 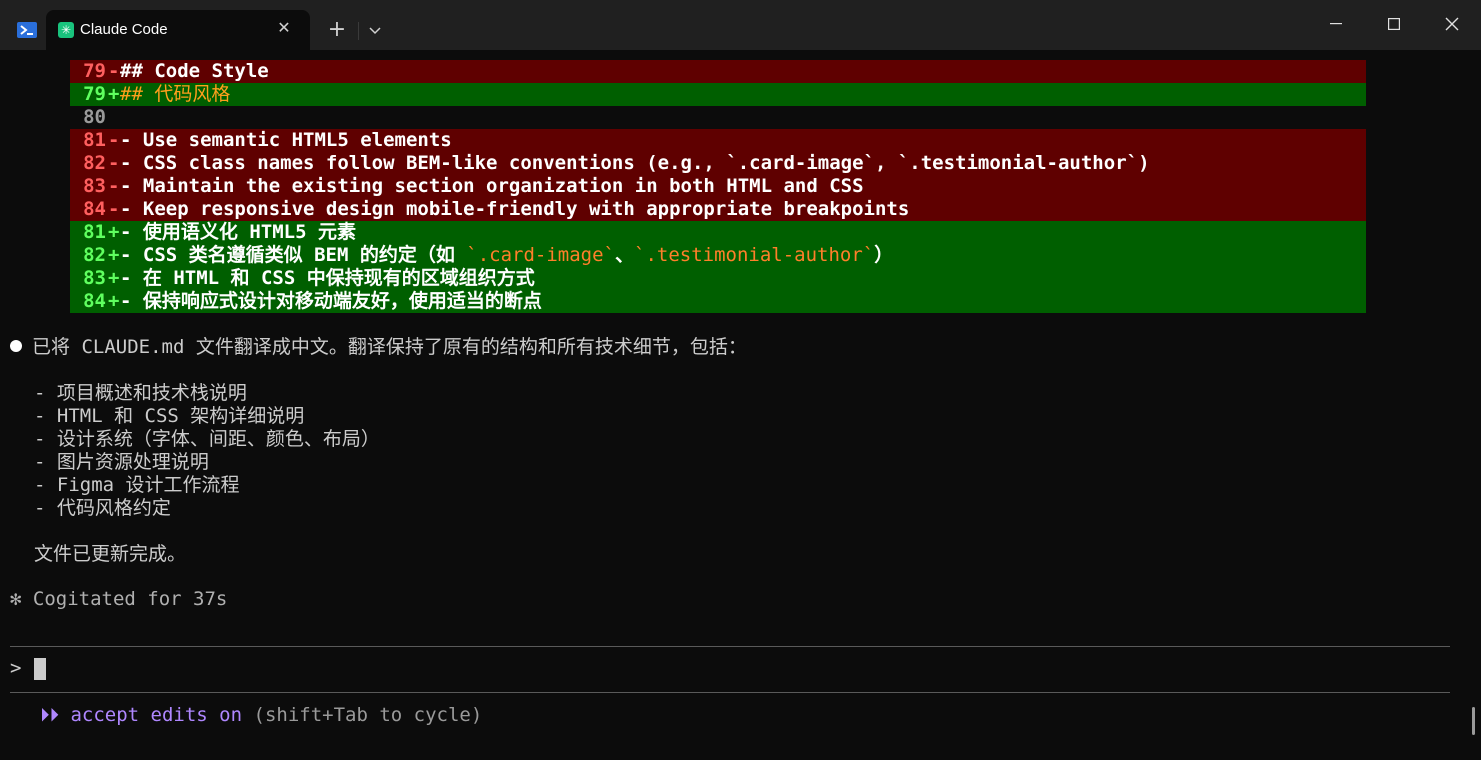 What do you see at coordinates (102, 508) in the screenshot?
I see `list-item: - 代码风格约定` at bounding box center [102, 508].